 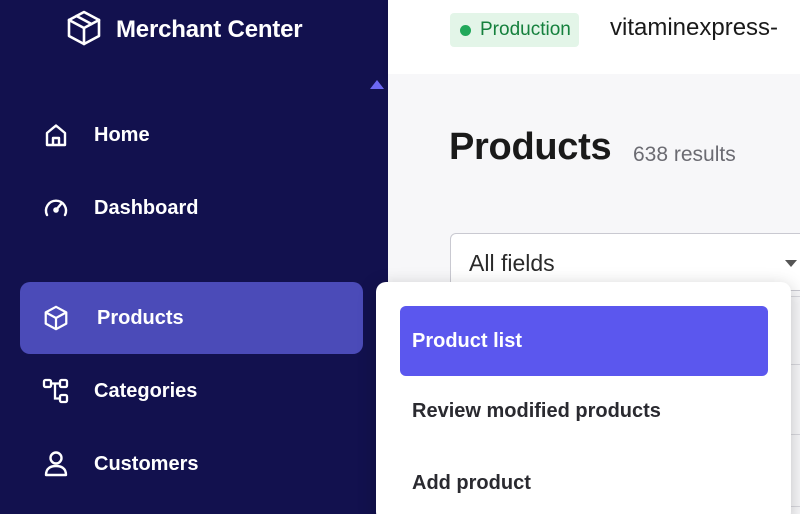 I want to click on topbar: Production vitaminexpress-, so click(x=594, y=37).